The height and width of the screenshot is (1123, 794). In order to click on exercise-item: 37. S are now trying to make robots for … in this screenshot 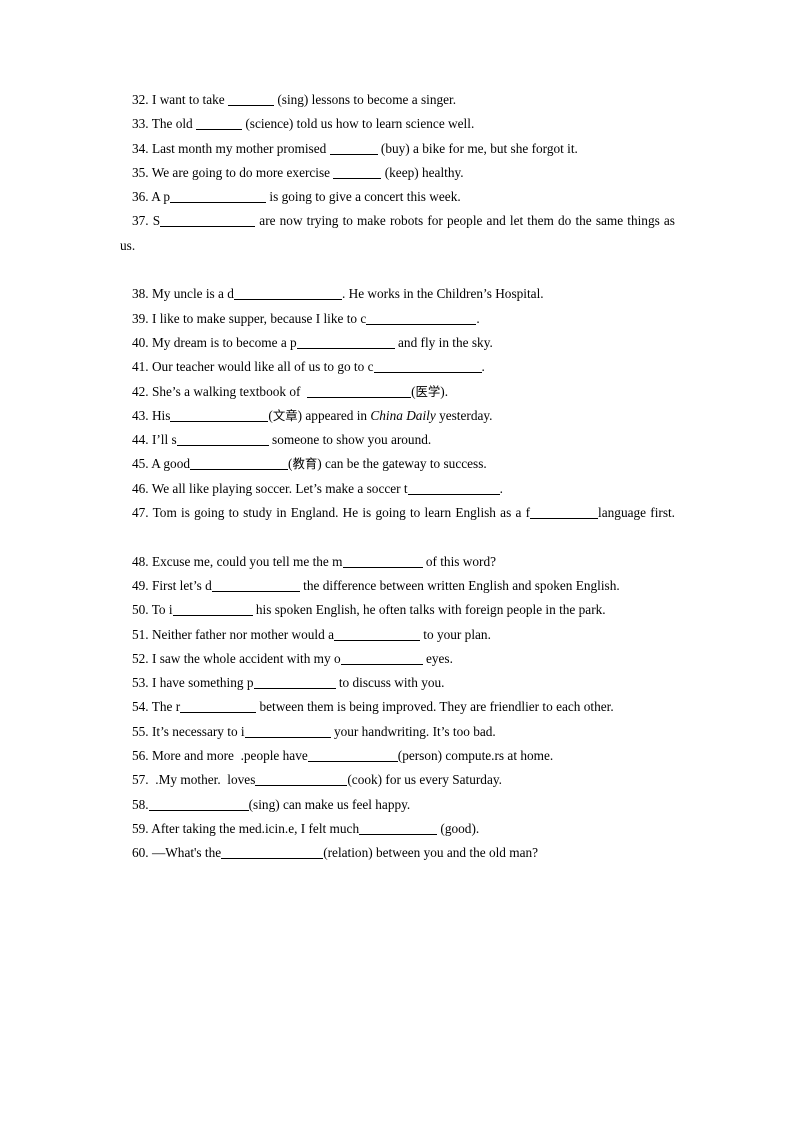, I will do `click(397, 245)`.